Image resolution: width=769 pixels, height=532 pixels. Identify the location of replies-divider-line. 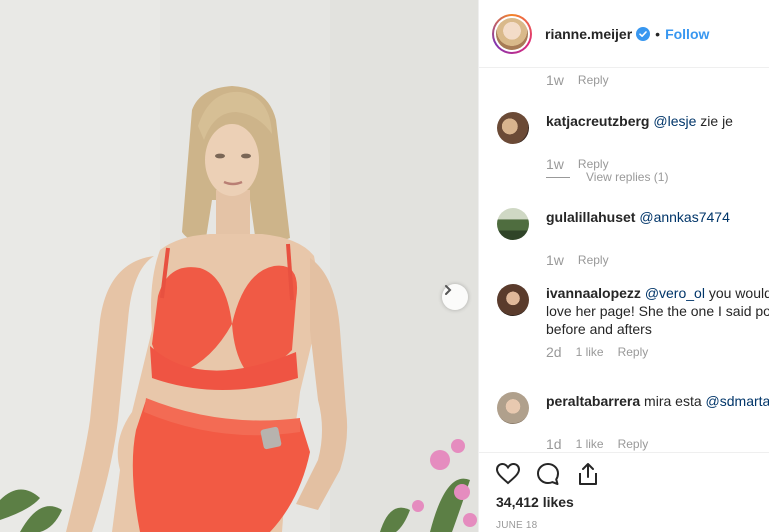
(558, 177).